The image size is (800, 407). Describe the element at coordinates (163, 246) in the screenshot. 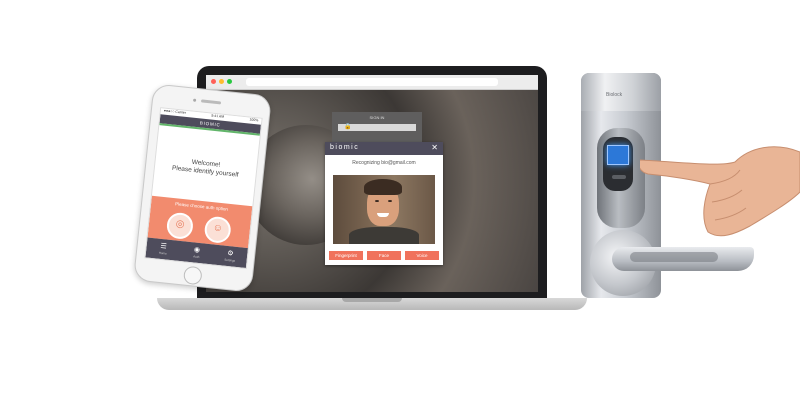

I see `home-icon: ☰` at that location.